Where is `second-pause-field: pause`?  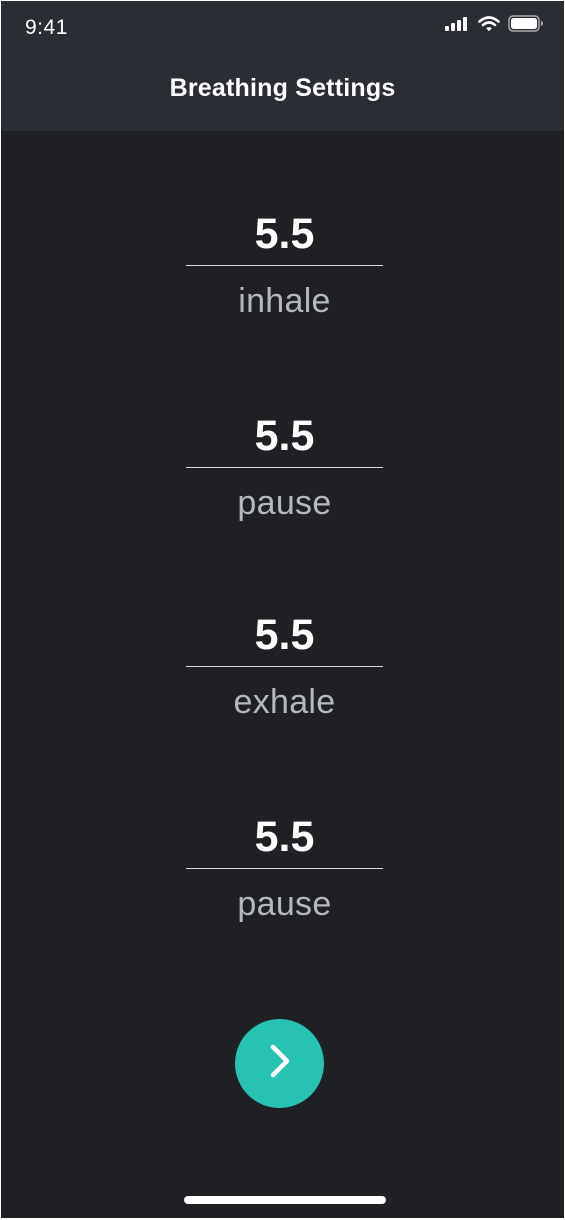 second-pause-field: pause is located at coordinates (284, 865).